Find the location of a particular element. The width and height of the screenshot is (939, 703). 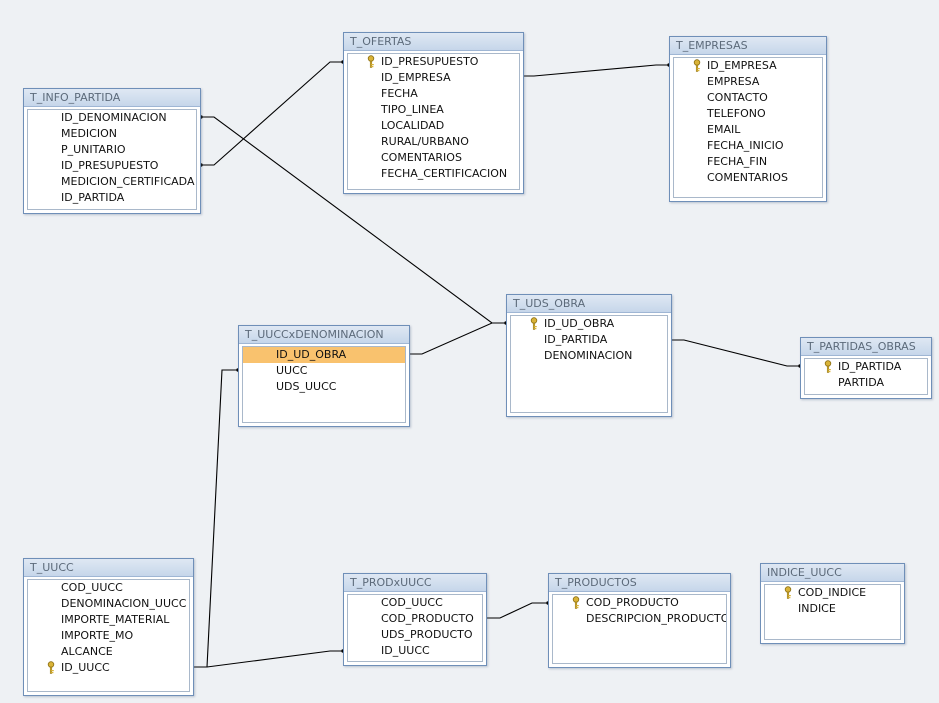

field-uds-uucc: UDS_UUCC is located at coordinates (324, 387).